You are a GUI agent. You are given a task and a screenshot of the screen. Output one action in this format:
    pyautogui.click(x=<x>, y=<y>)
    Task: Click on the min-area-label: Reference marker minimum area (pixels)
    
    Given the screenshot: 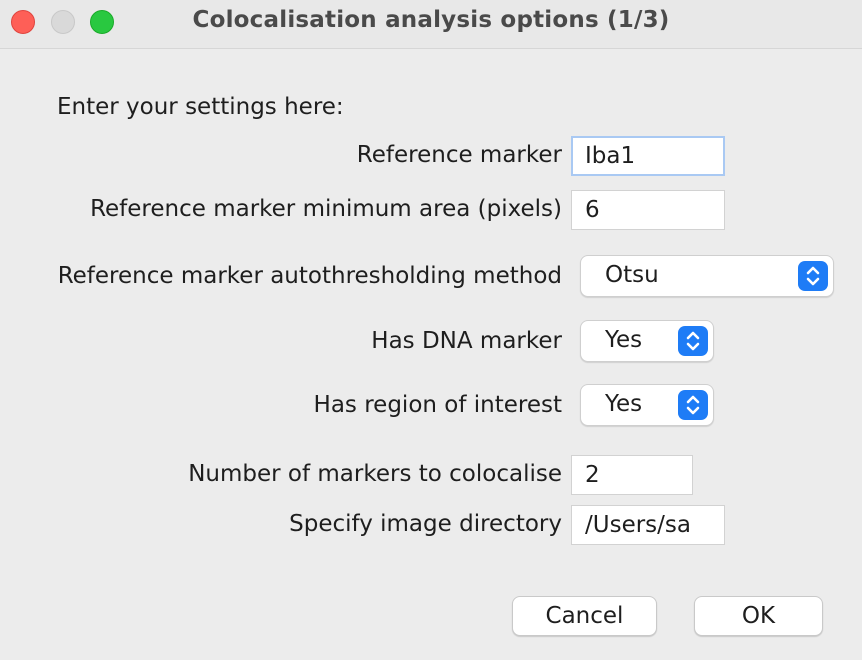 What is the action you would take?
    pyautogui.click(x=326, y=209)
    